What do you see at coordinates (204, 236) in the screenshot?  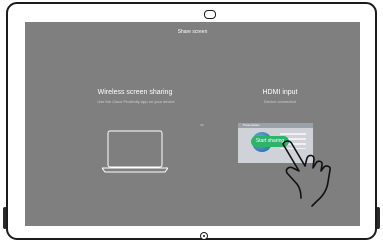 I see `home-button-icon` at bounding box center [204, 236].